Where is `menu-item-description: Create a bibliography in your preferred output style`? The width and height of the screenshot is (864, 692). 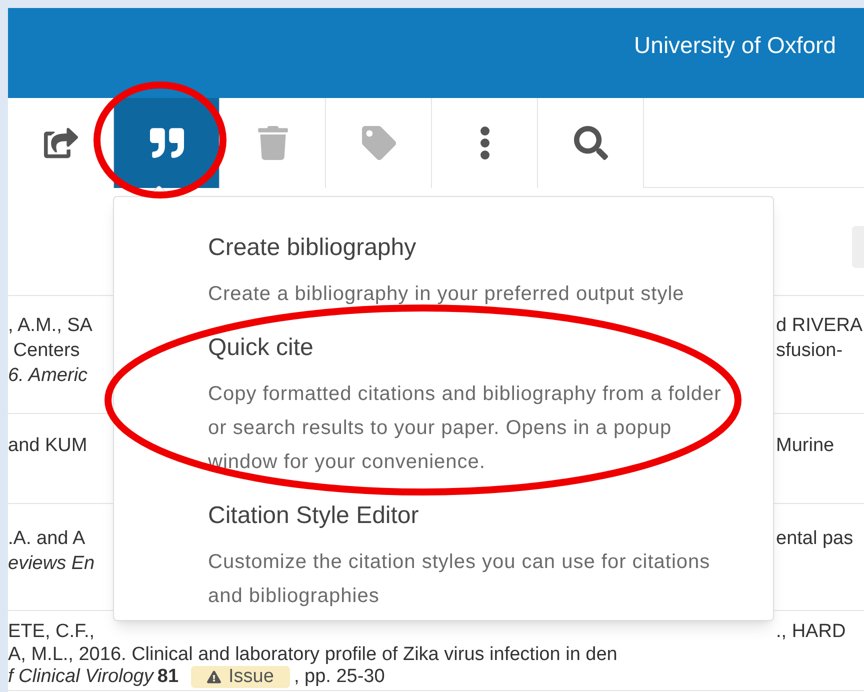
menu-item-description: Create a bibliography in your preferred output style is located at coordinates (447, 294).